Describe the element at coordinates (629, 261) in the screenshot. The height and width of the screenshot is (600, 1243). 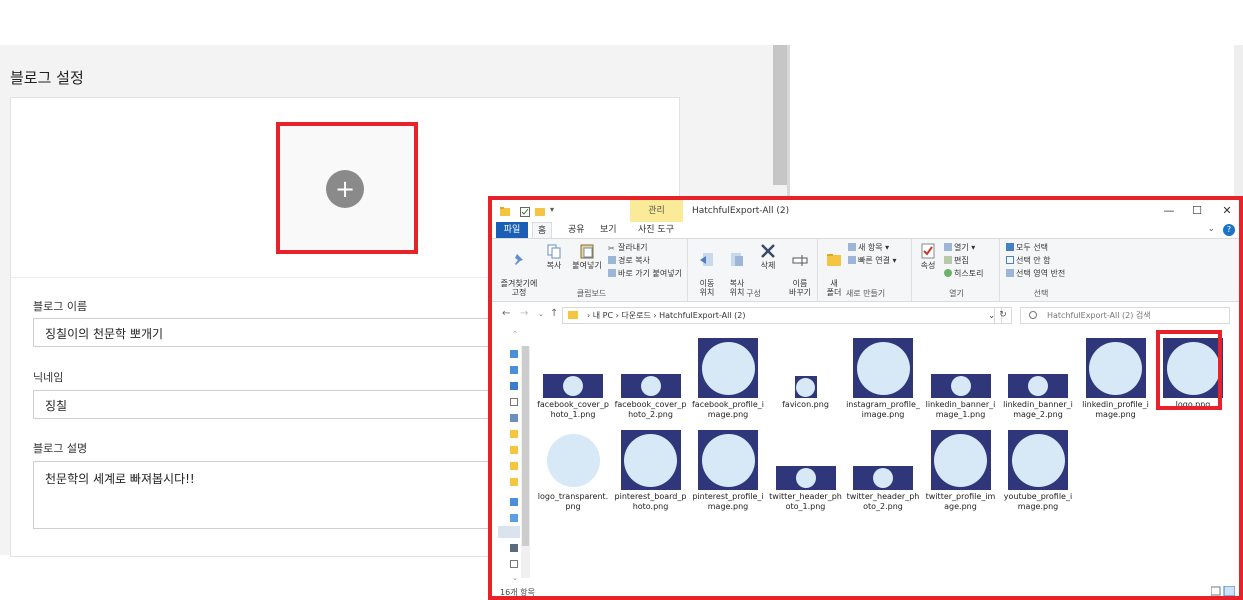
I see `copy-path-button: 경로 복사` at that location.